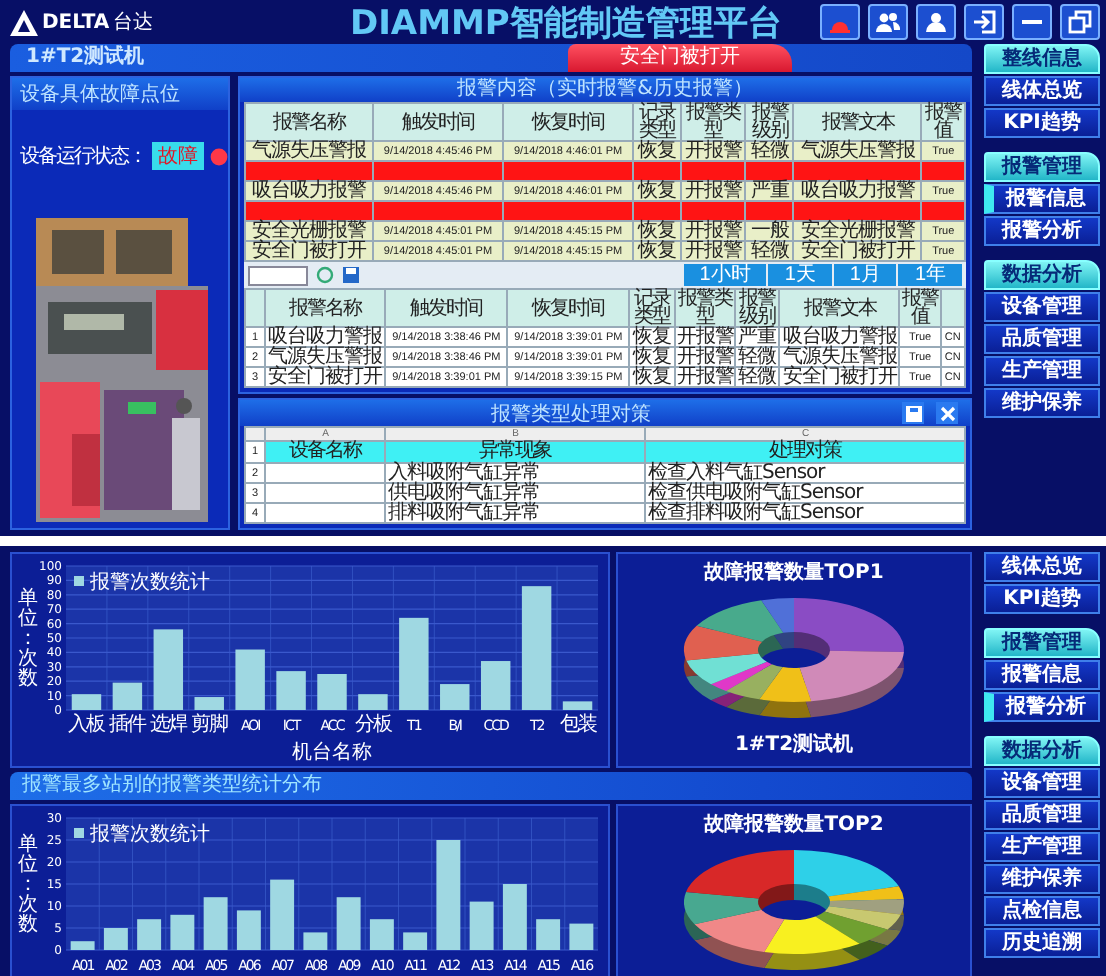 The height and width of the screenshot is (976, 1106). Describe the element at coordinates (1032, 22) in the screenshot. I see `minimize-button` at that location.